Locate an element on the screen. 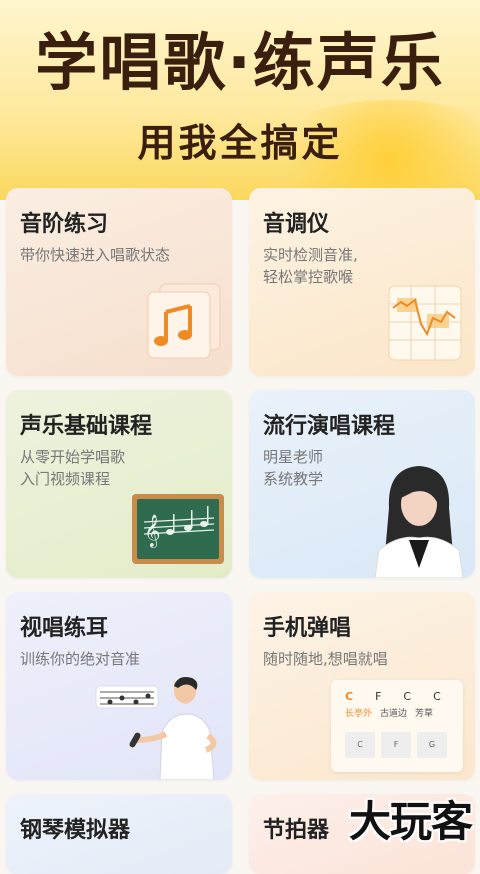 The width and height of the screenshot is (480, 874). card-title: 音阶练习 is located at coordinates (64, 224).